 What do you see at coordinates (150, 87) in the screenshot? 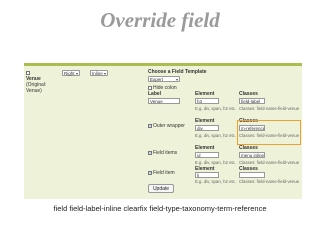
I see `hide-colon-checkbox` at bounding box center [150, 87].